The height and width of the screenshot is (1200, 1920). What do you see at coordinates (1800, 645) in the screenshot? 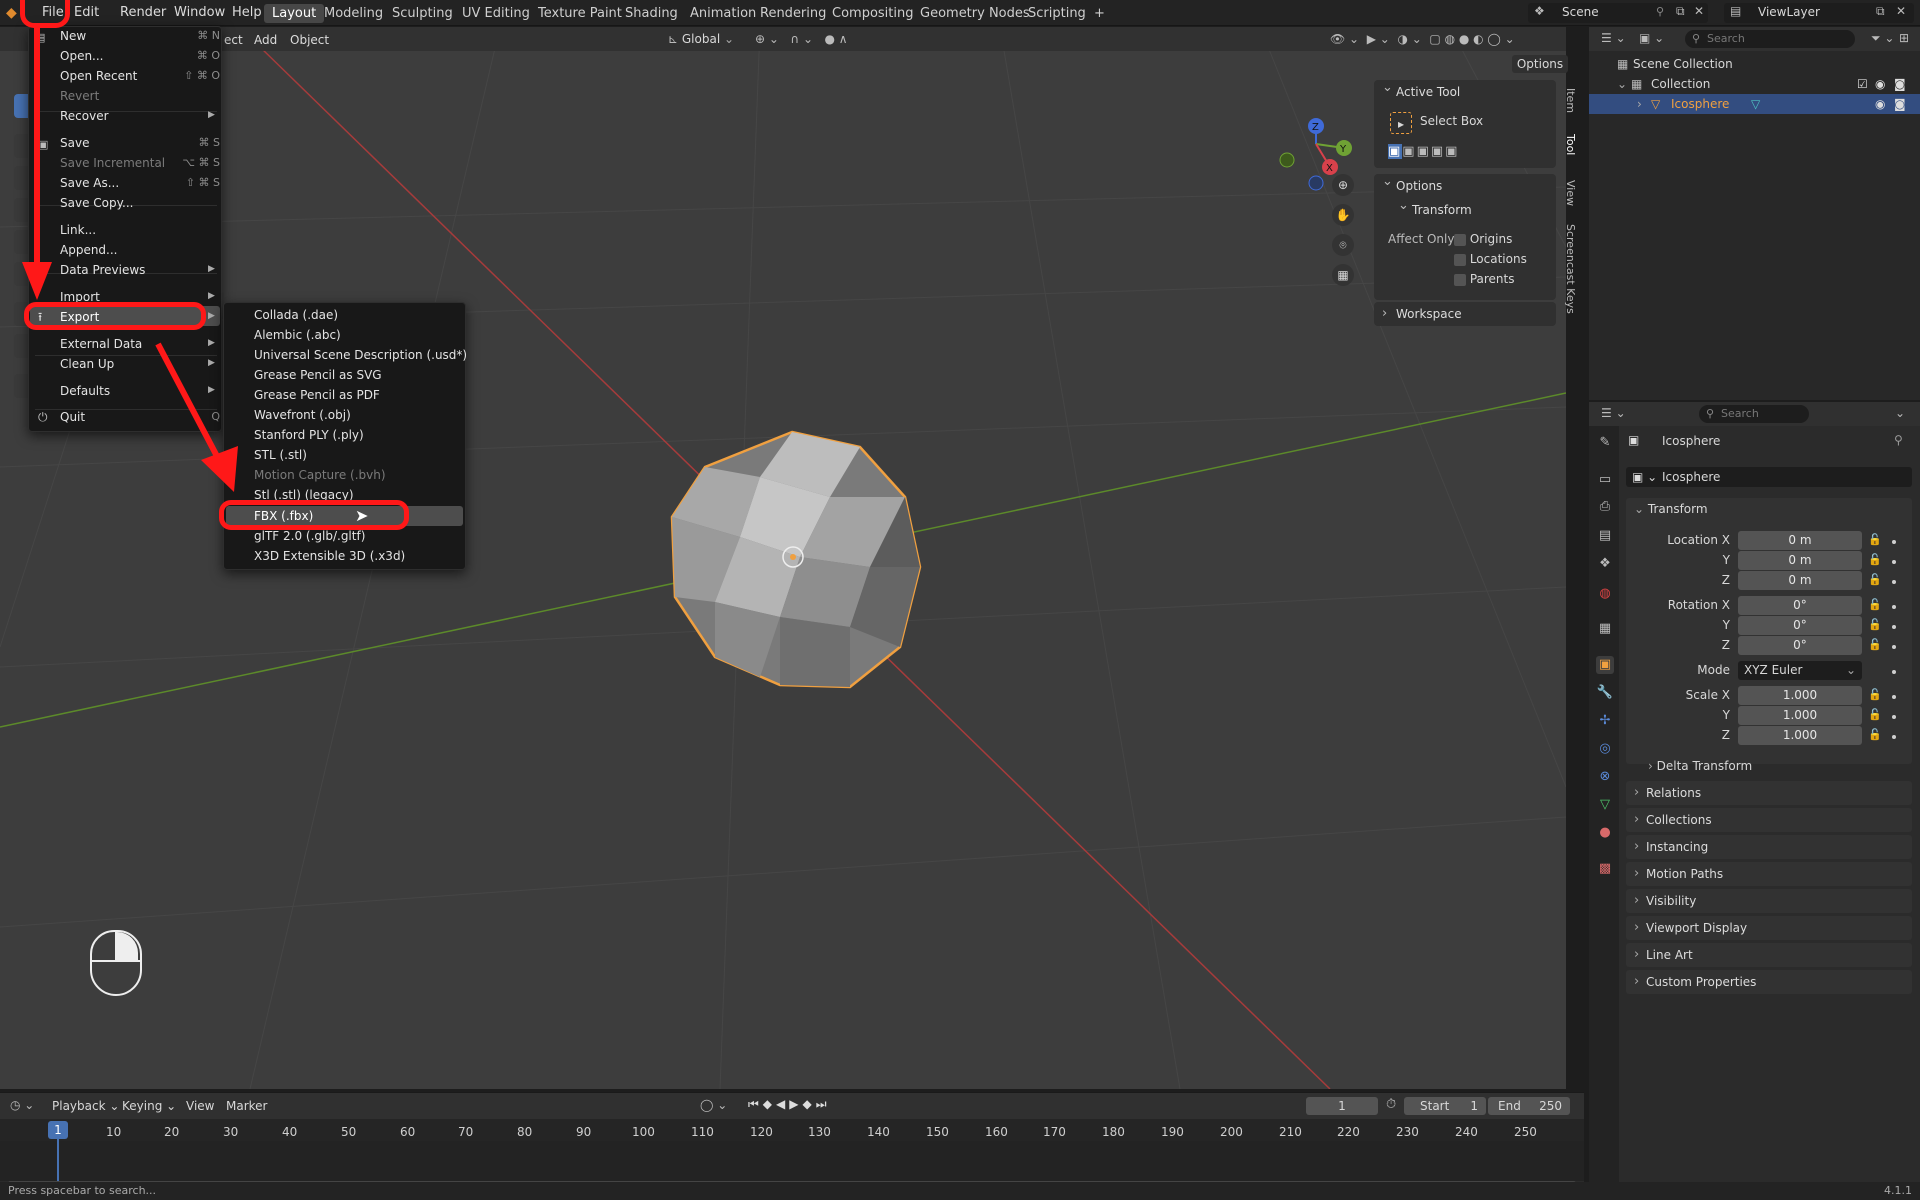
I see `rotation-z-field: 0°` at bounding box center [1800, 645].